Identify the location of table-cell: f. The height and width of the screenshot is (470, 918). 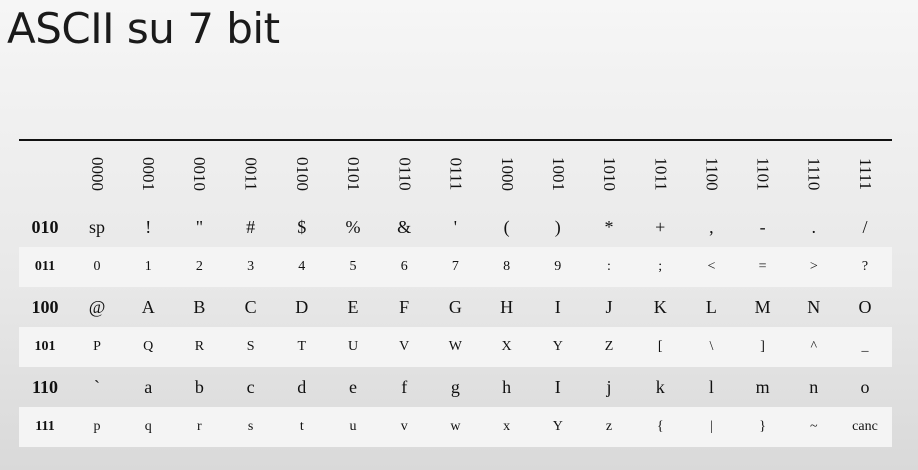
(404, 386).